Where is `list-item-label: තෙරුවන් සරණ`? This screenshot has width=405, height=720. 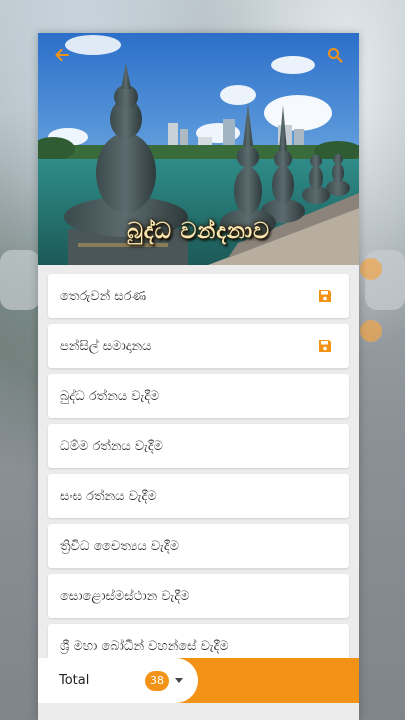 list-item-label: තෙරුවන් සරණ is located at coordinates (103, 296).